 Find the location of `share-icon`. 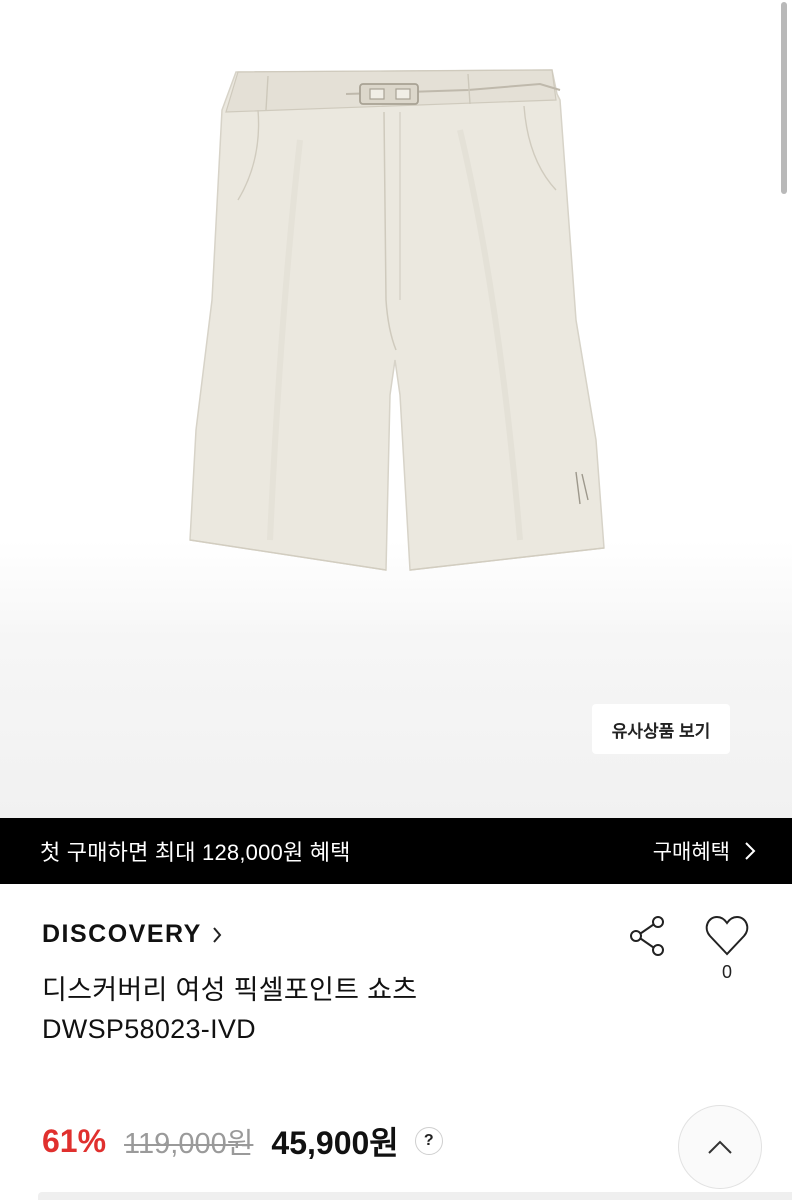

share-icon is located at coordinates (647, 936).